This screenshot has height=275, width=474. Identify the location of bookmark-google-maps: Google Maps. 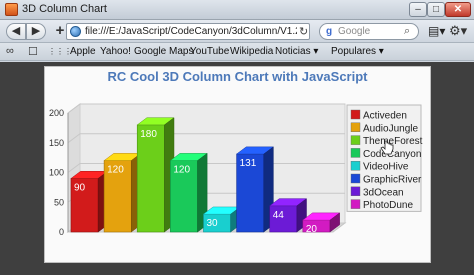
(163, 51).